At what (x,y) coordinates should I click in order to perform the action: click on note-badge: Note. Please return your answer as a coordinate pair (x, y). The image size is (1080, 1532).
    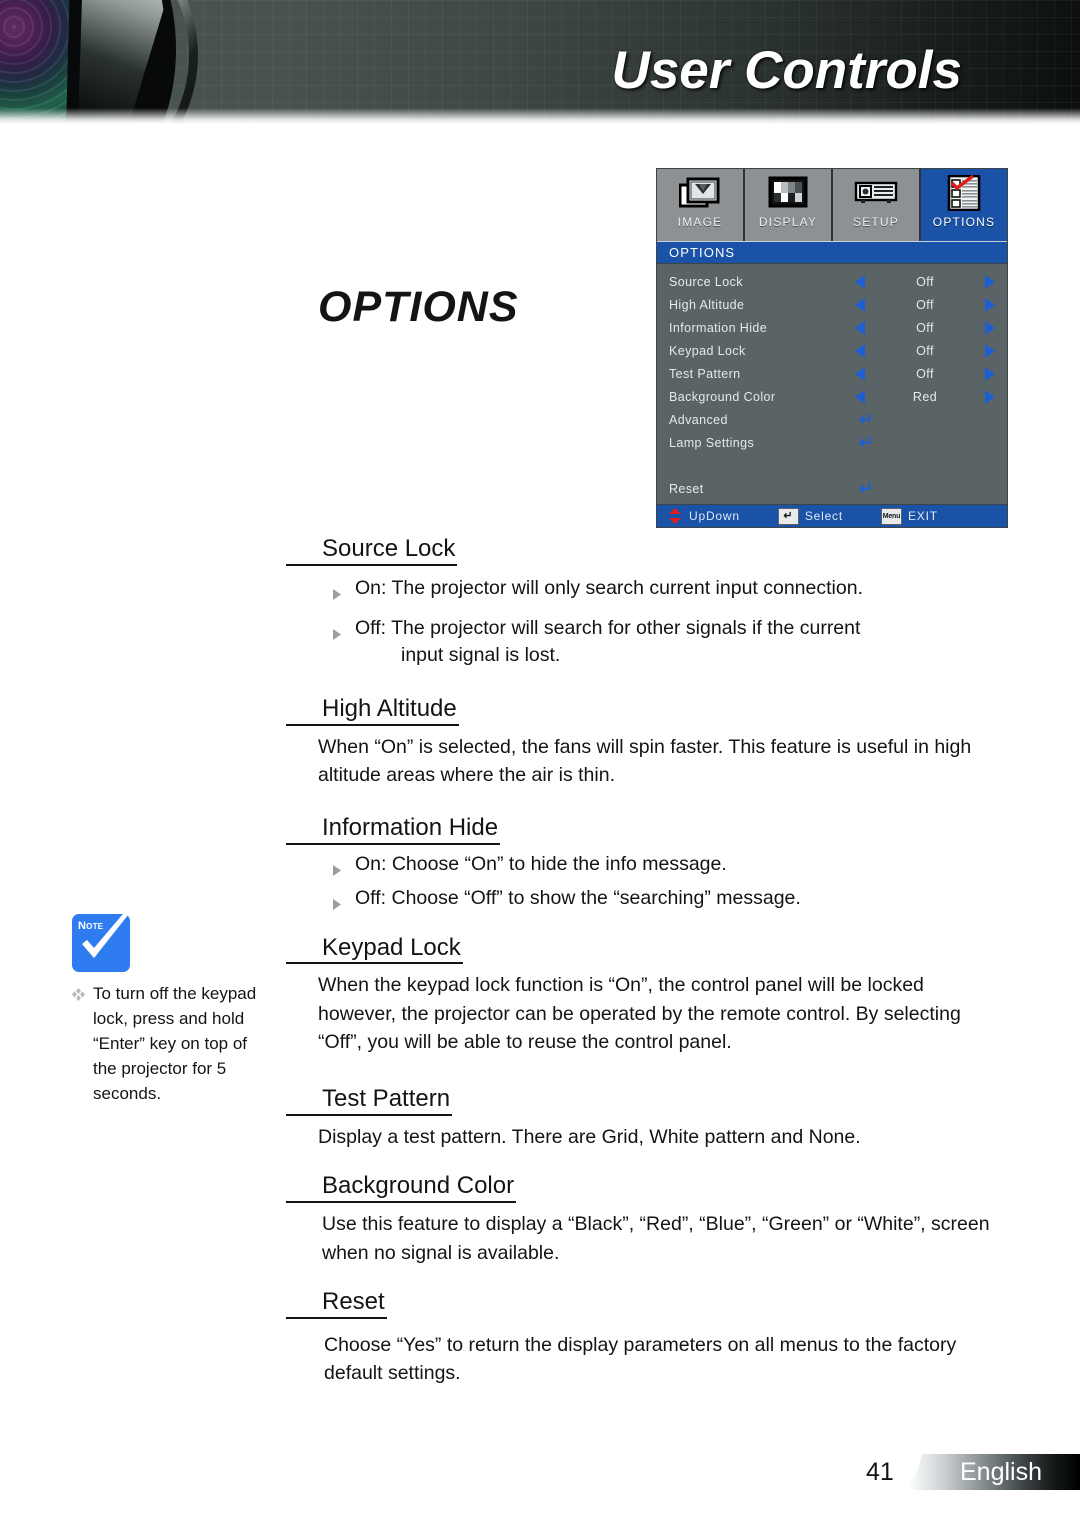
    Looking at the image, I should click on (103, 940).